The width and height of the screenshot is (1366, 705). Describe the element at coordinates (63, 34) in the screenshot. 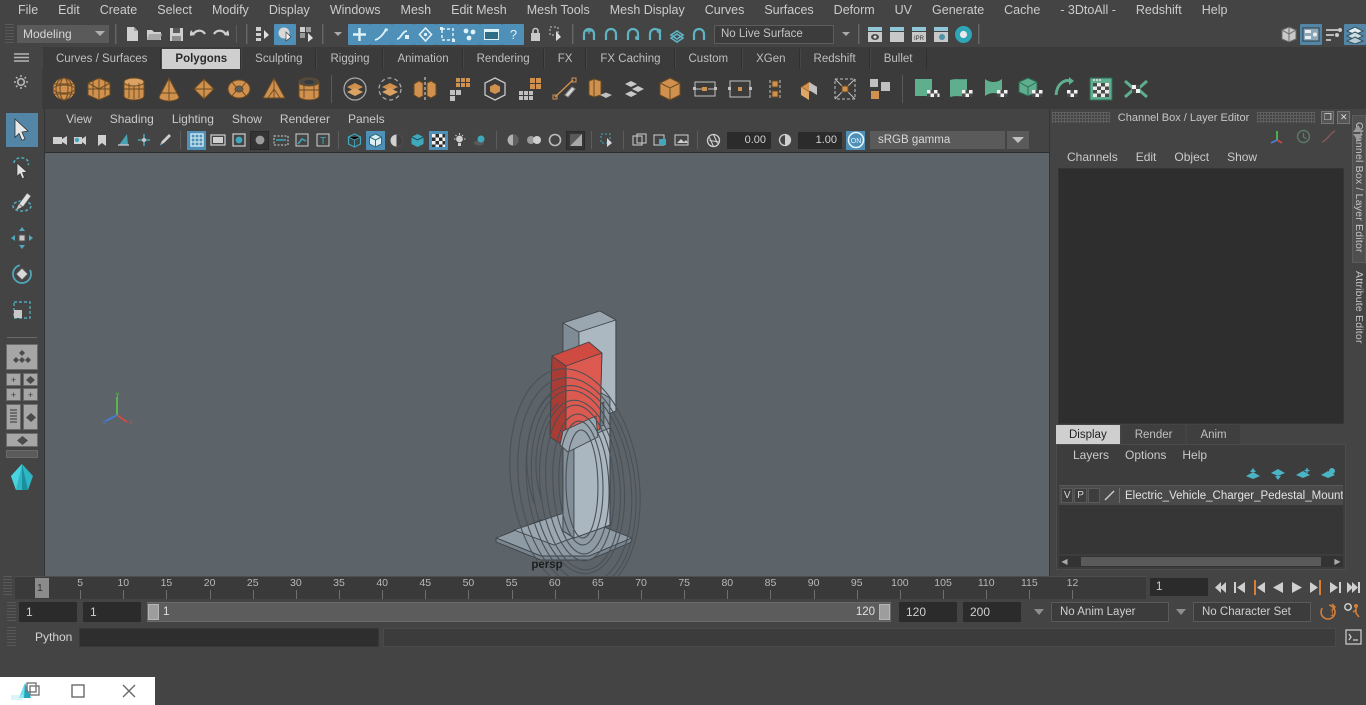

I see `menu-set-selector: Modeling` at that location.